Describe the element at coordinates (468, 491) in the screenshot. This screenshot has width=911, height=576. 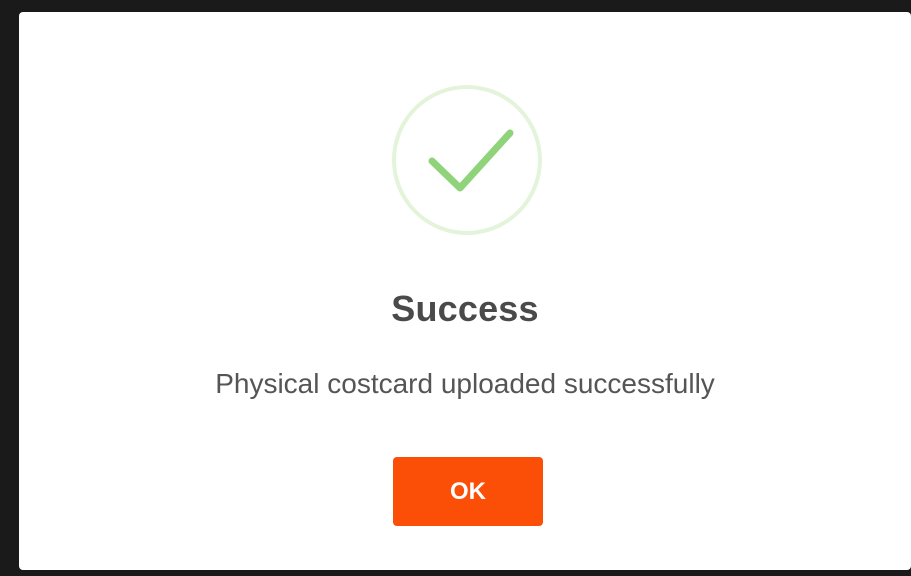
I see `ok-button: OK` at that location.